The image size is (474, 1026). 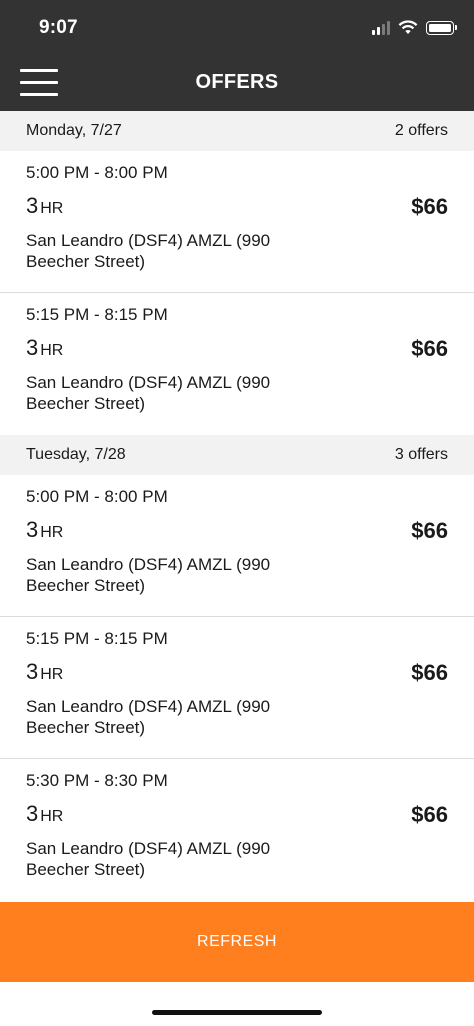 I want to click on battery-icon, so click(x=441, y=27).